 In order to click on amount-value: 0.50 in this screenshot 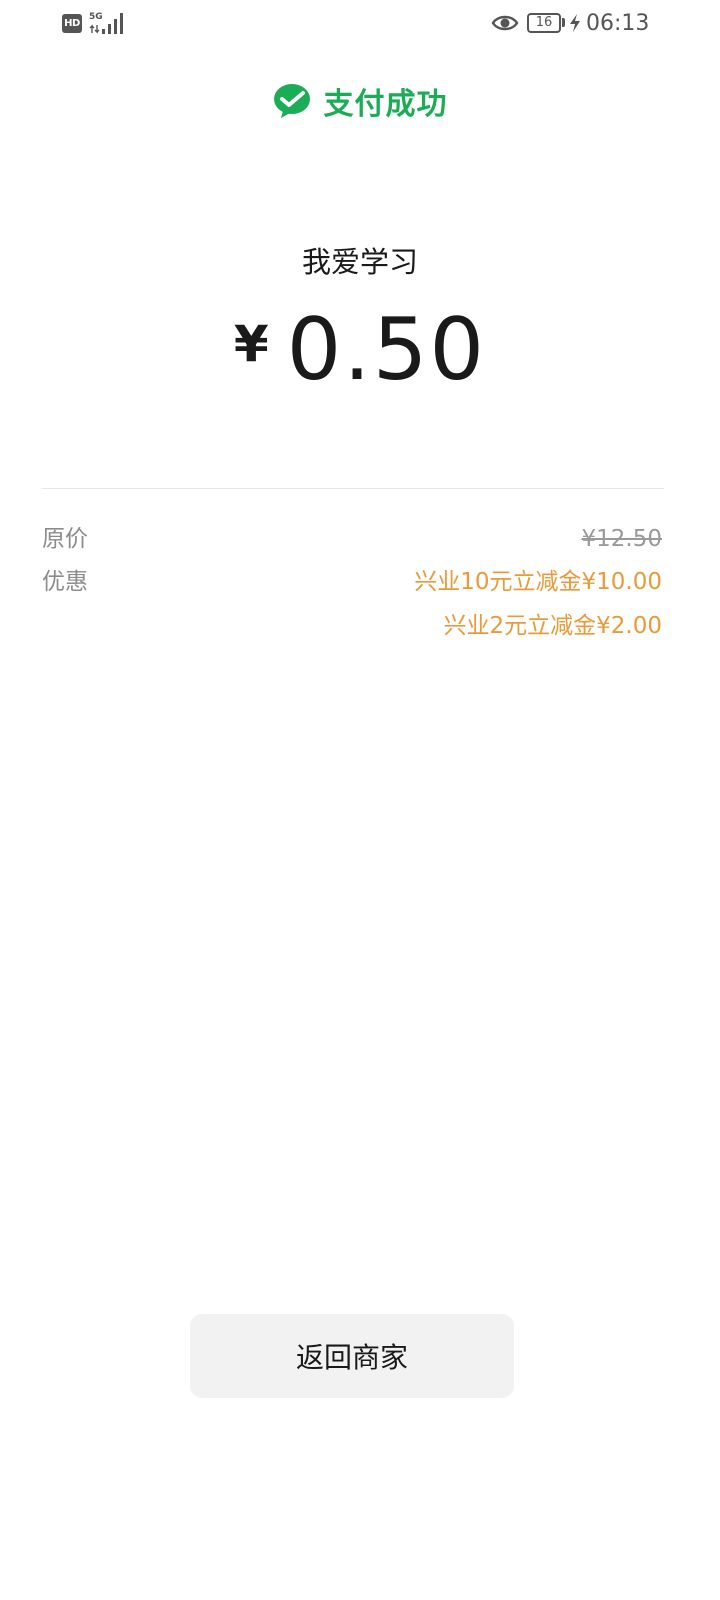, I will do `click(386, 350)`.